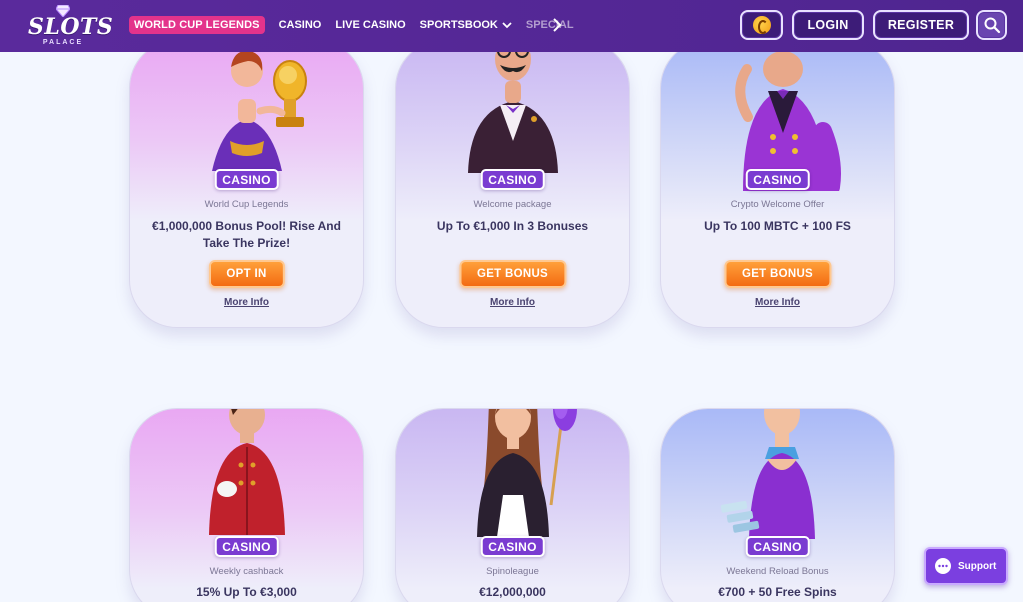 The width and height of the screenshot is (1023, 602). I want to click on promo-subtitle: World Cup Legends, so click(246, 204).